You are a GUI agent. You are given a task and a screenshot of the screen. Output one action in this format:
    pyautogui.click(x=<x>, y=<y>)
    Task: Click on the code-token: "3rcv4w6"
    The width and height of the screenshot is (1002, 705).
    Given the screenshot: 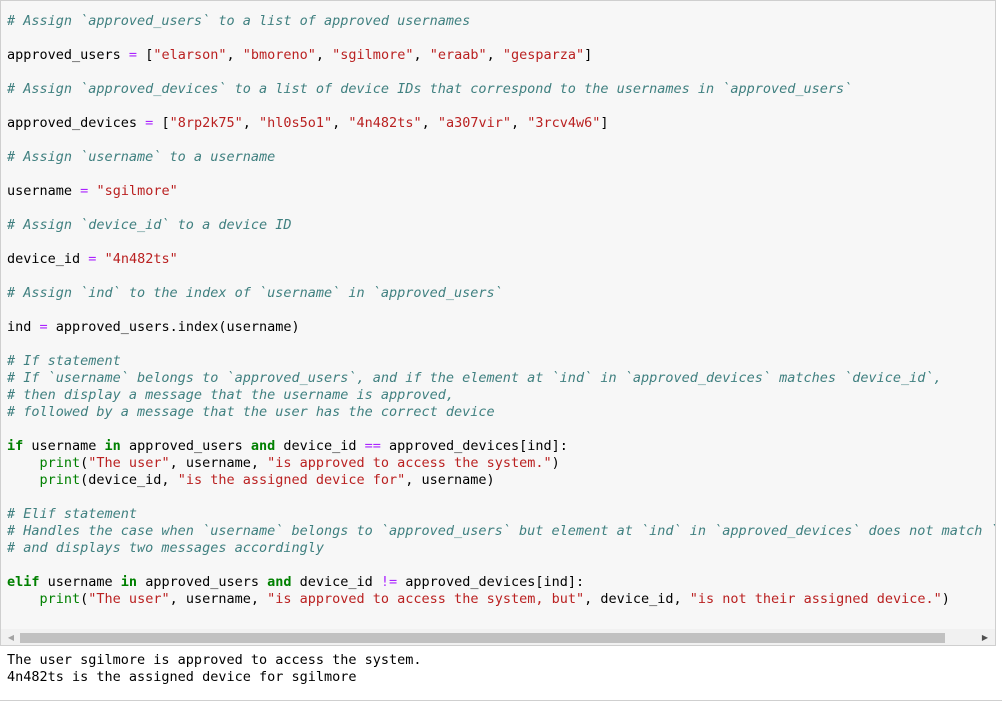 What is the action you would take?
    pyautogui.click(x=564, y=123)
    